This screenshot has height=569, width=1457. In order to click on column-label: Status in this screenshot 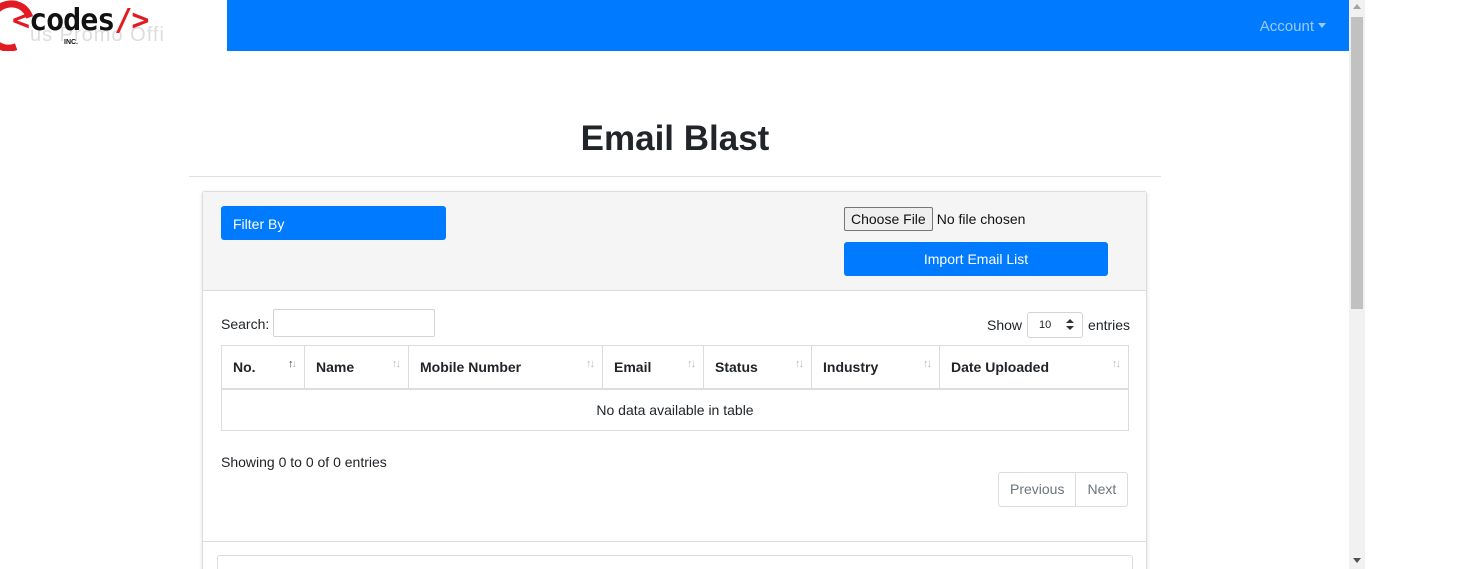, I will do `click(736, 366)`.